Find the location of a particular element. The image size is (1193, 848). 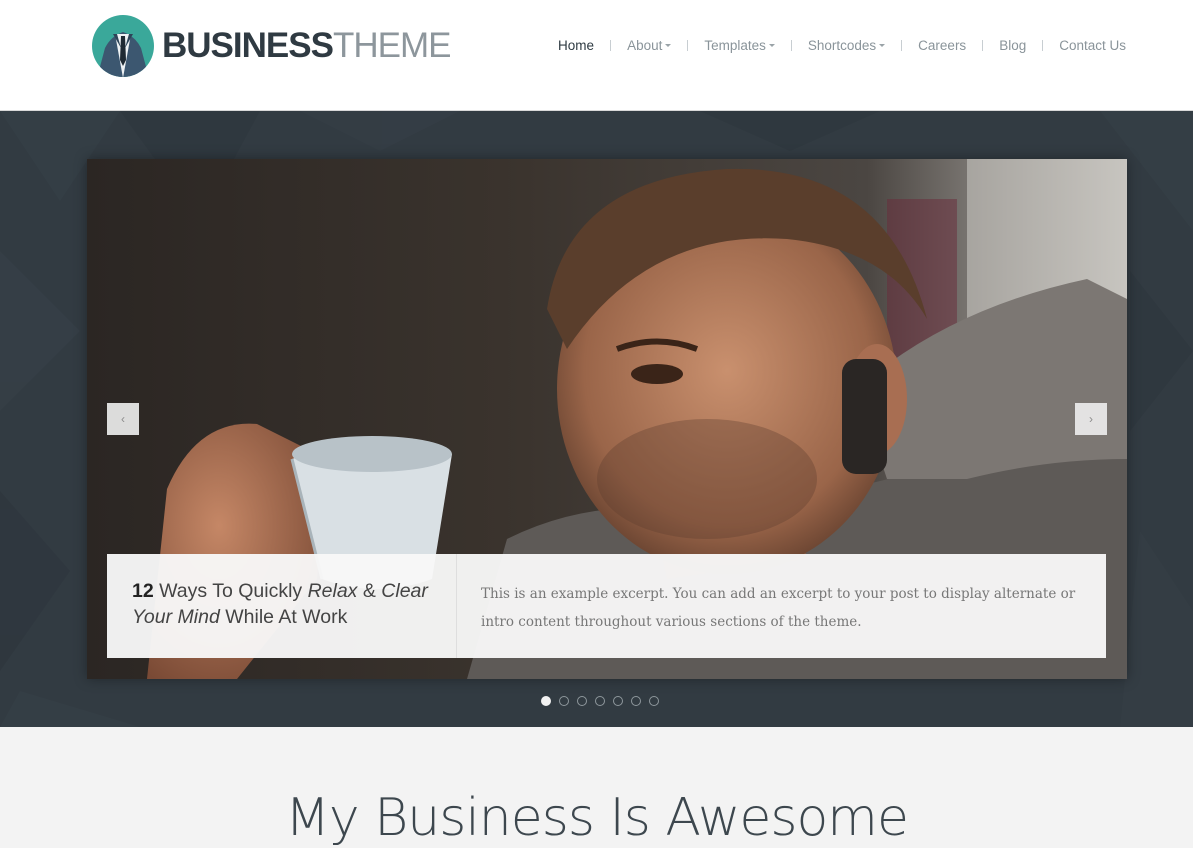

title-part: & is located at coordinates (369, 591).